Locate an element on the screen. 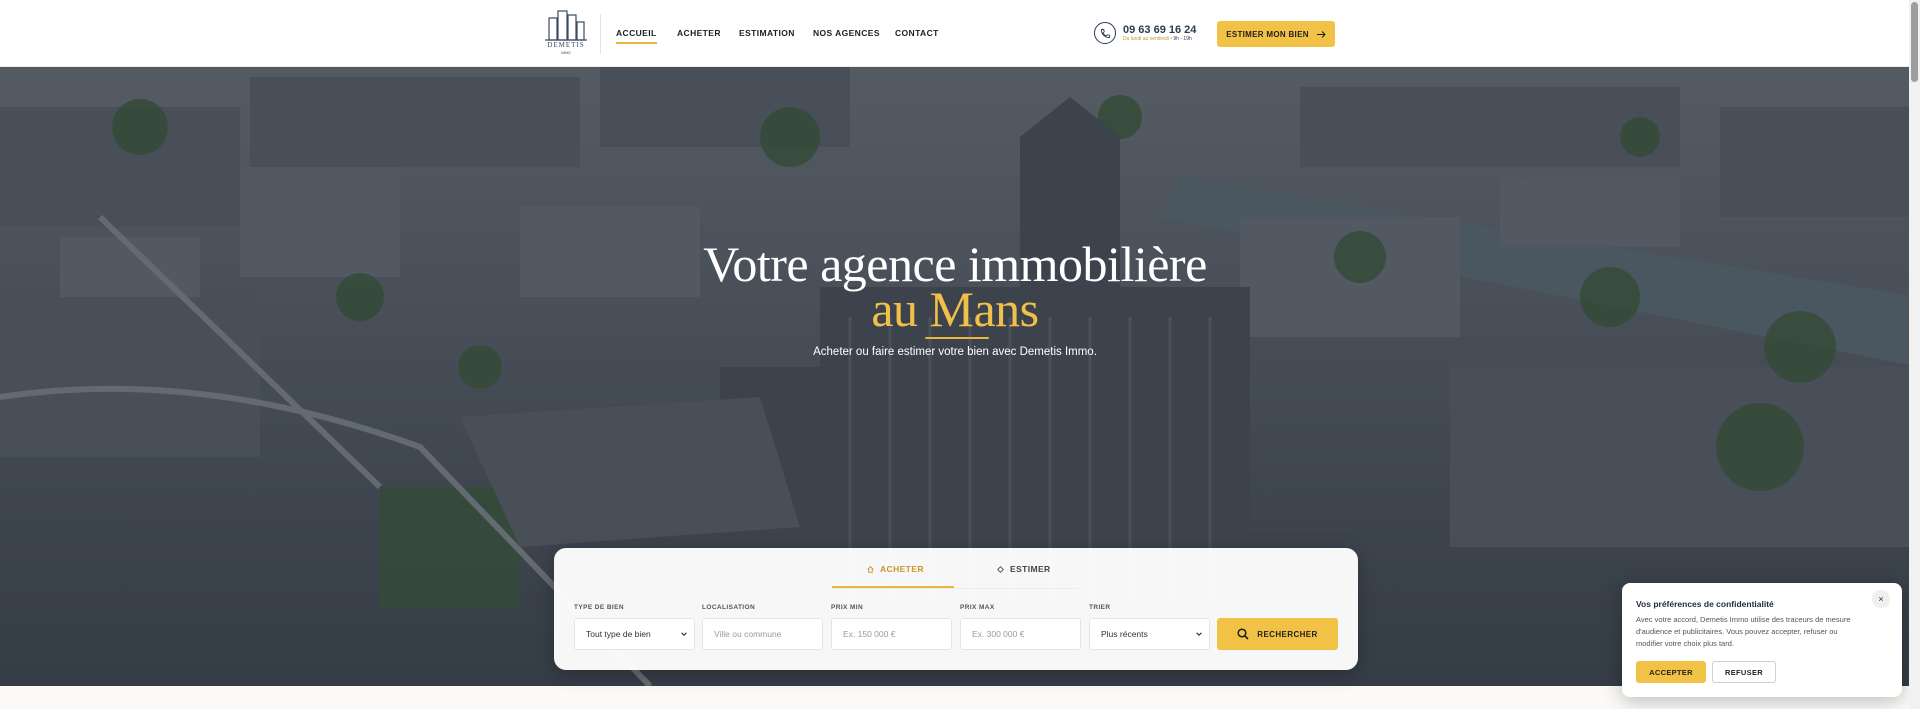 Image resolution: width=1920 pixels, height=709 pixels. location-label: LOCALISATION is located at coordinates (729, 607).